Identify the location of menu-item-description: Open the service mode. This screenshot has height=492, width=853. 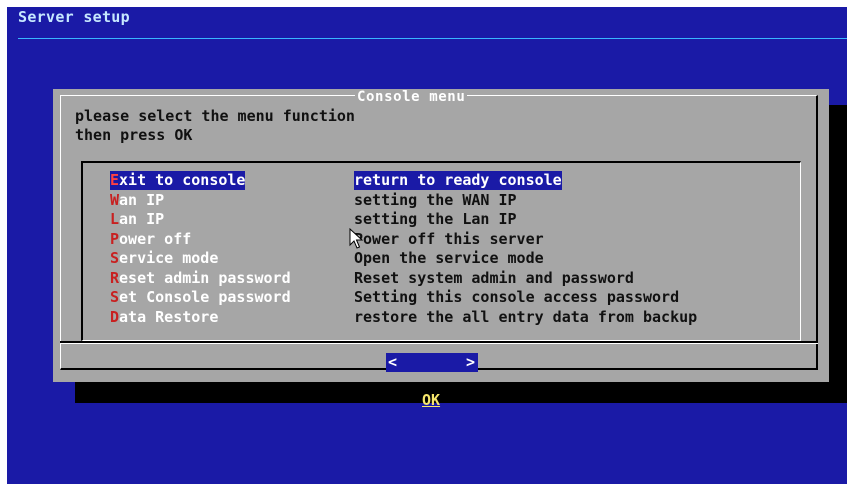
(449, 258).